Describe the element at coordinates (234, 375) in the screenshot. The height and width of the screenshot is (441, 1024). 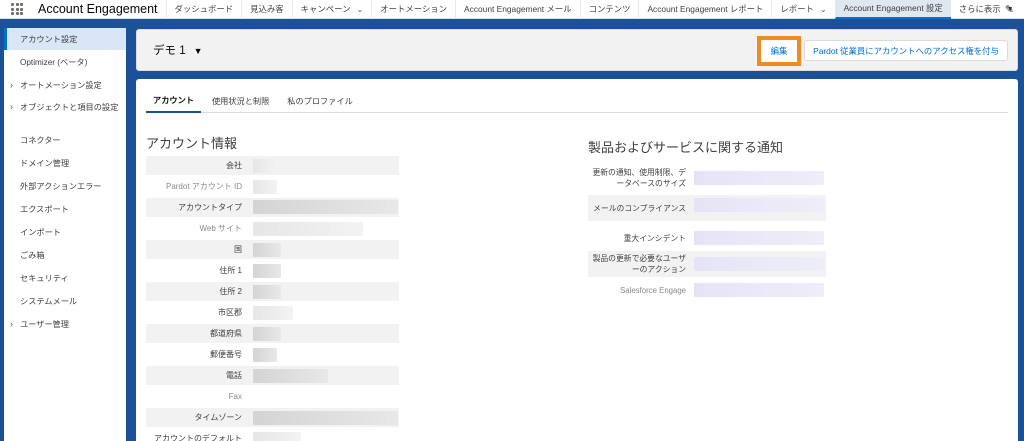
I see `field-label: 電話` at that location.